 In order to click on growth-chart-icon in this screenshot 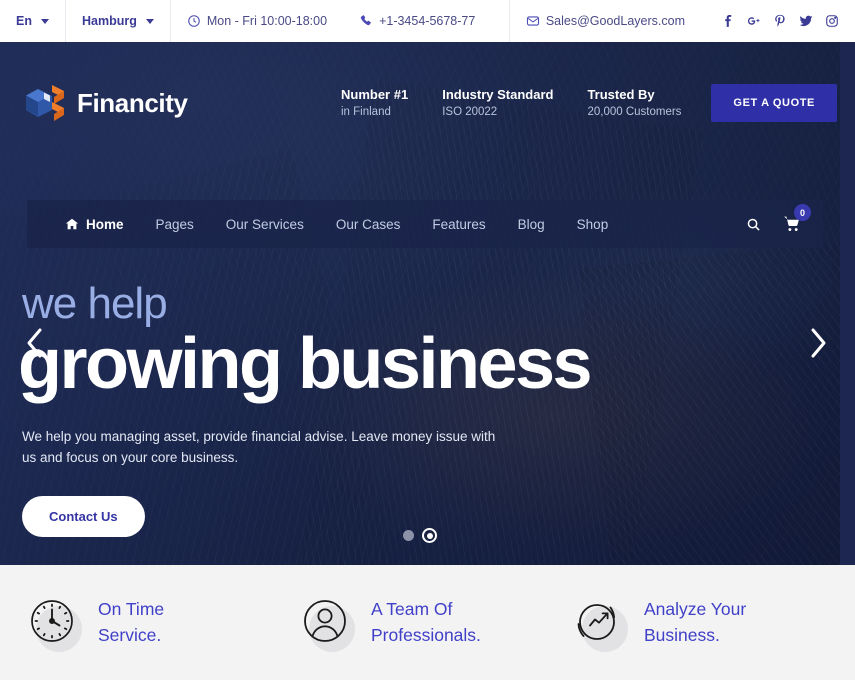, I will do `click(601, 624)`.